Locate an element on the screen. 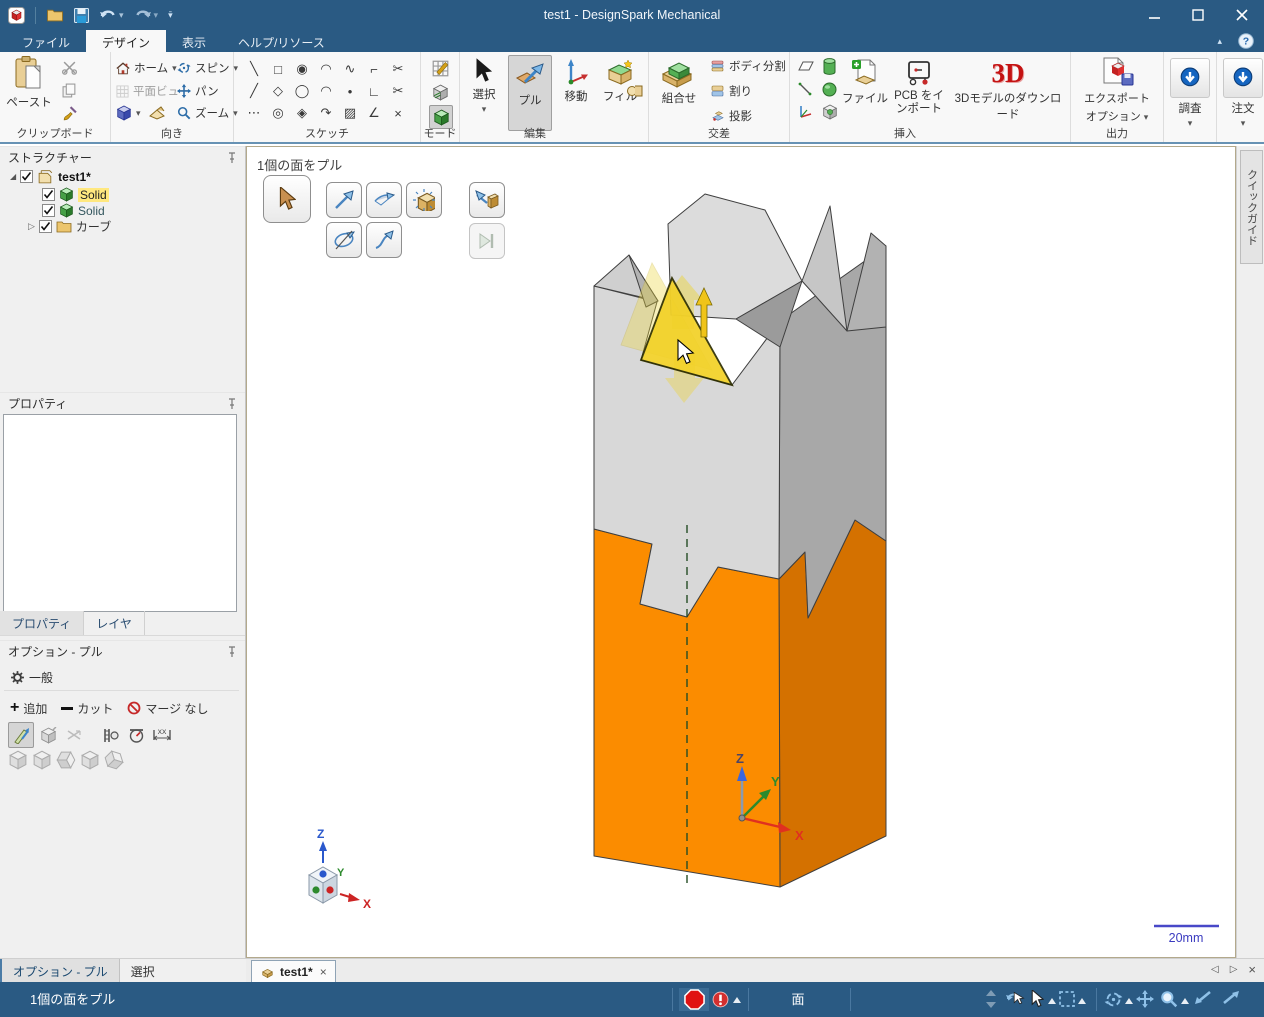 The image size is (1264, 1017). paste-button: ペースト is located at coordinates (29, 93).